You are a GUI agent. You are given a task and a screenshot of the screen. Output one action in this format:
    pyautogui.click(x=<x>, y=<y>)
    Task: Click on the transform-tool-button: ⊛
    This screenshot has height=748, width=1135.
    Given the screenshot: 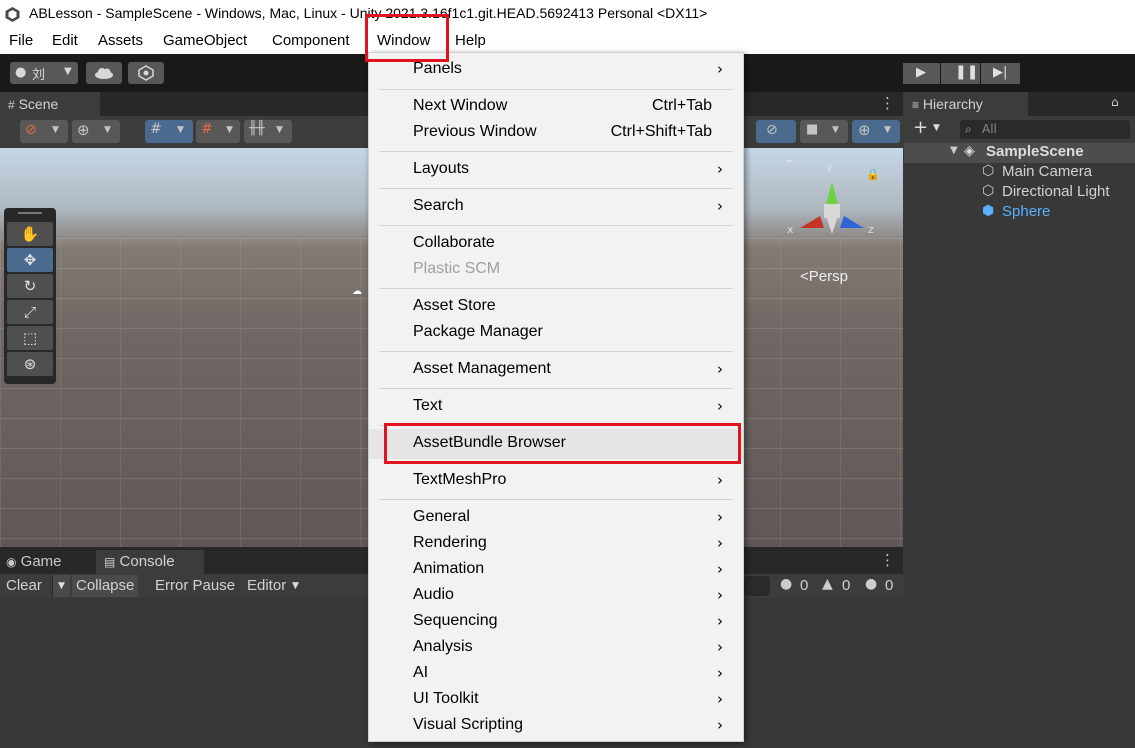 What is the action you would take?
    pyautogui.click(x=30, y=364)
    